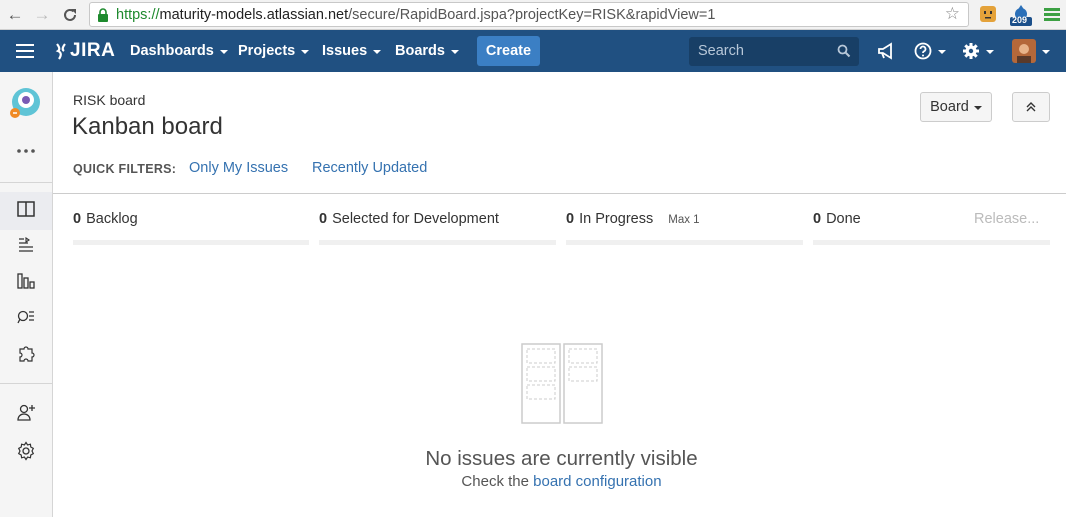 The width and height of the screenshot is (1066, 517). What do you see at coordinates (844, 51) in the screenshot?
I see `search-icon` at bounding box center [844, 51].